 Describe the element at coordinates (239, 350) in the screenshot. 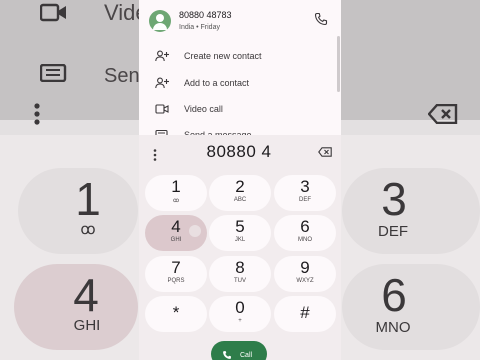

I see `call-button: Call` at that location.